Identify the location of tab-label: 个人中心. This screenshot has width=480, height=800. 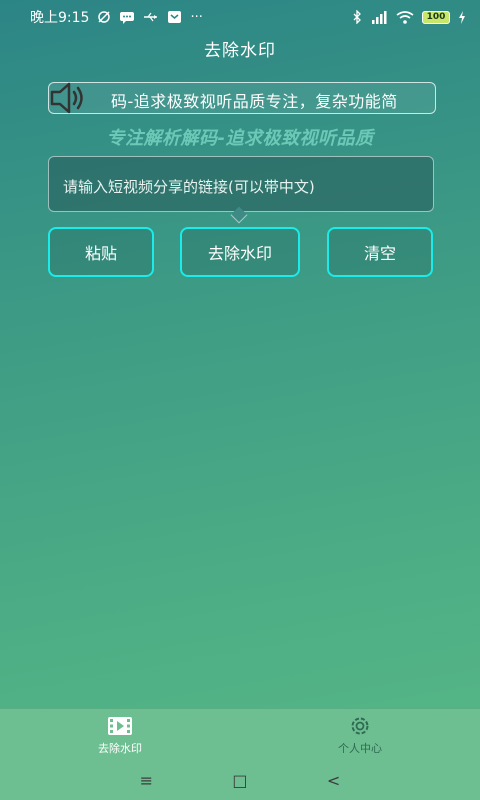
(360, 748).